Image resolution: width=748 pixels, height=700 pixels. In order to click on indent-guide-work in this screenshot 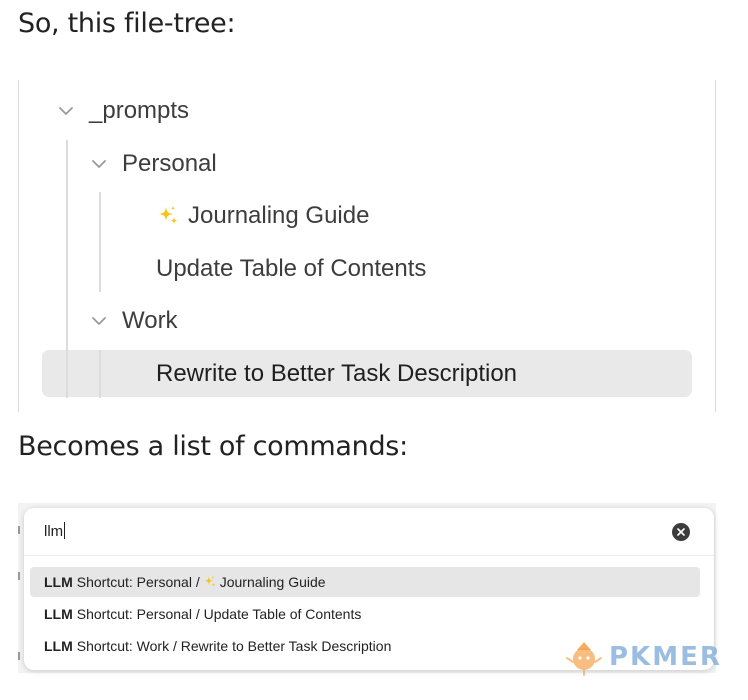, I will do `click(100, 374)`.